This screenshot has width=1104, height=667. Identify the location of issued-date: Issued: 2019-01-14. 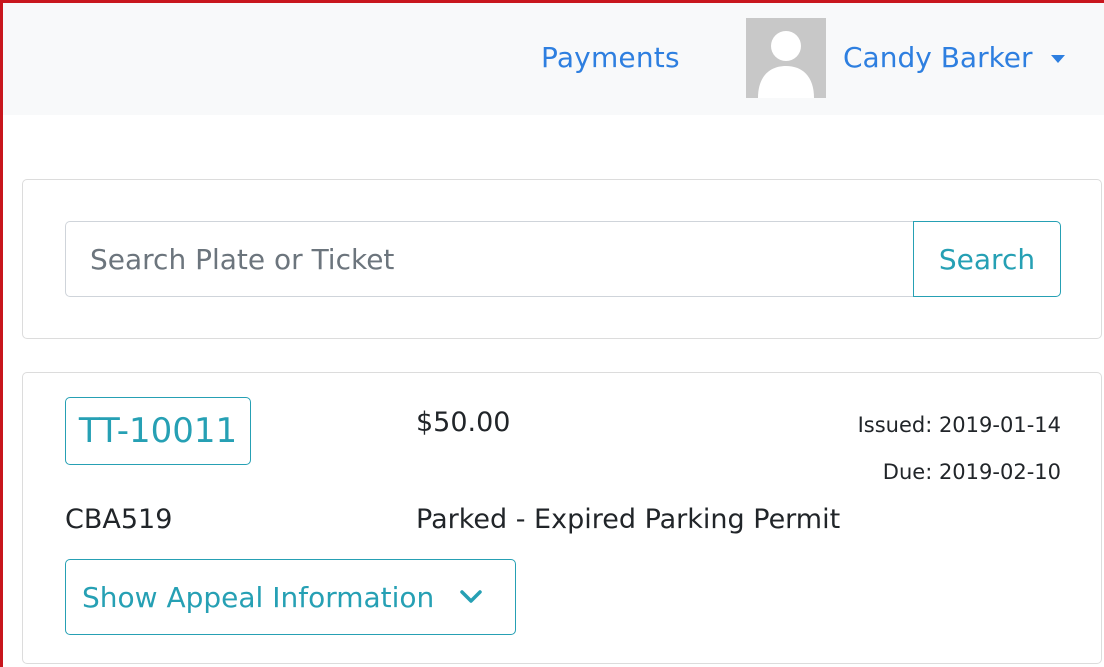
(959, 425).